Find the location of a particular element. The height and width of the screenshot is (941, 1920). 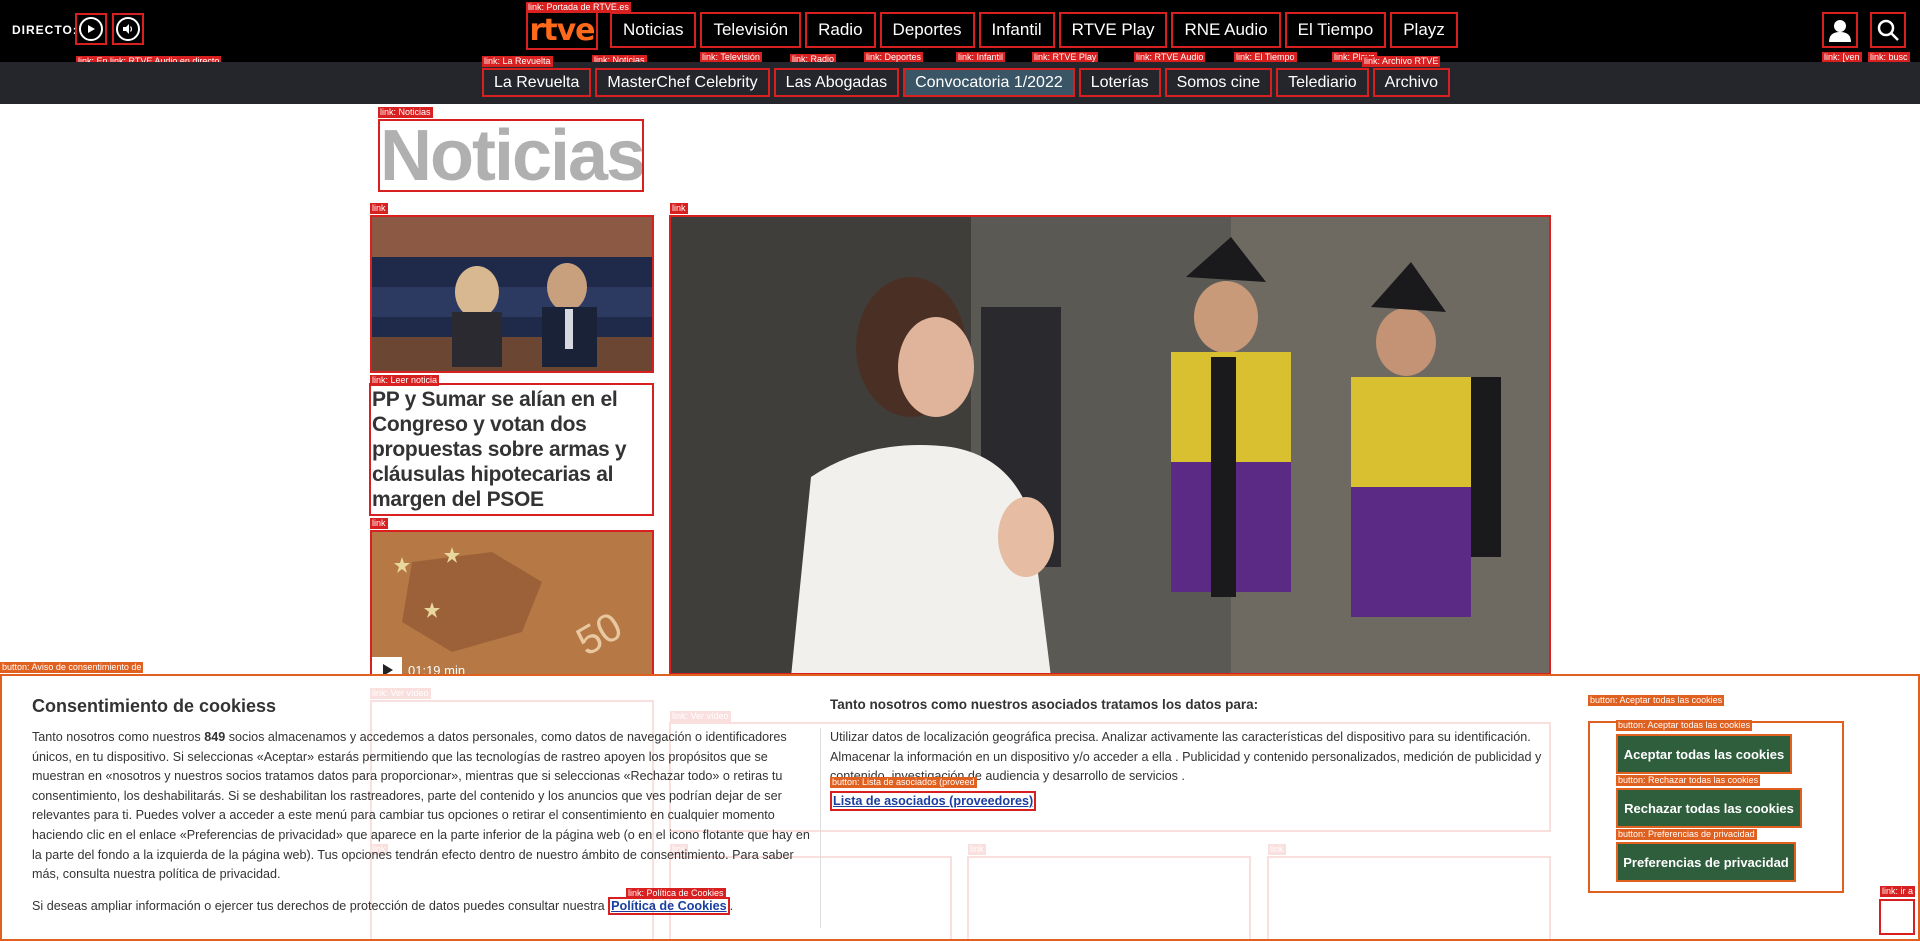

parliament-photo is located at coordinates (512, 294).